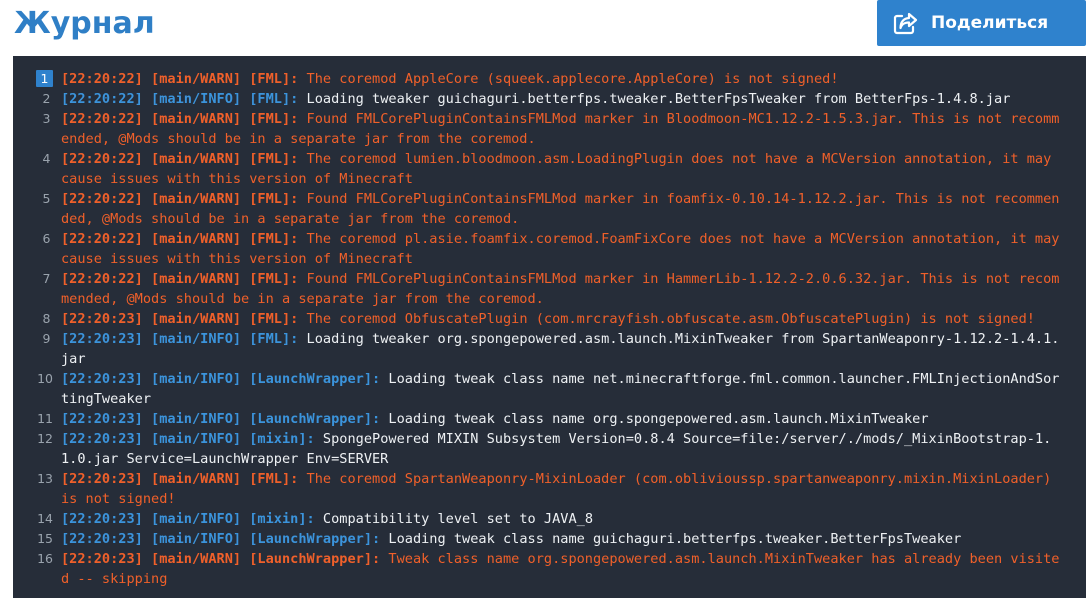 Image resolution: width=1086 pixels, height=598 pixels. What do you see at coordinates (45, 558) in the screenshot?
I see `line-number-label: 16` at bounding box center [45, 558].